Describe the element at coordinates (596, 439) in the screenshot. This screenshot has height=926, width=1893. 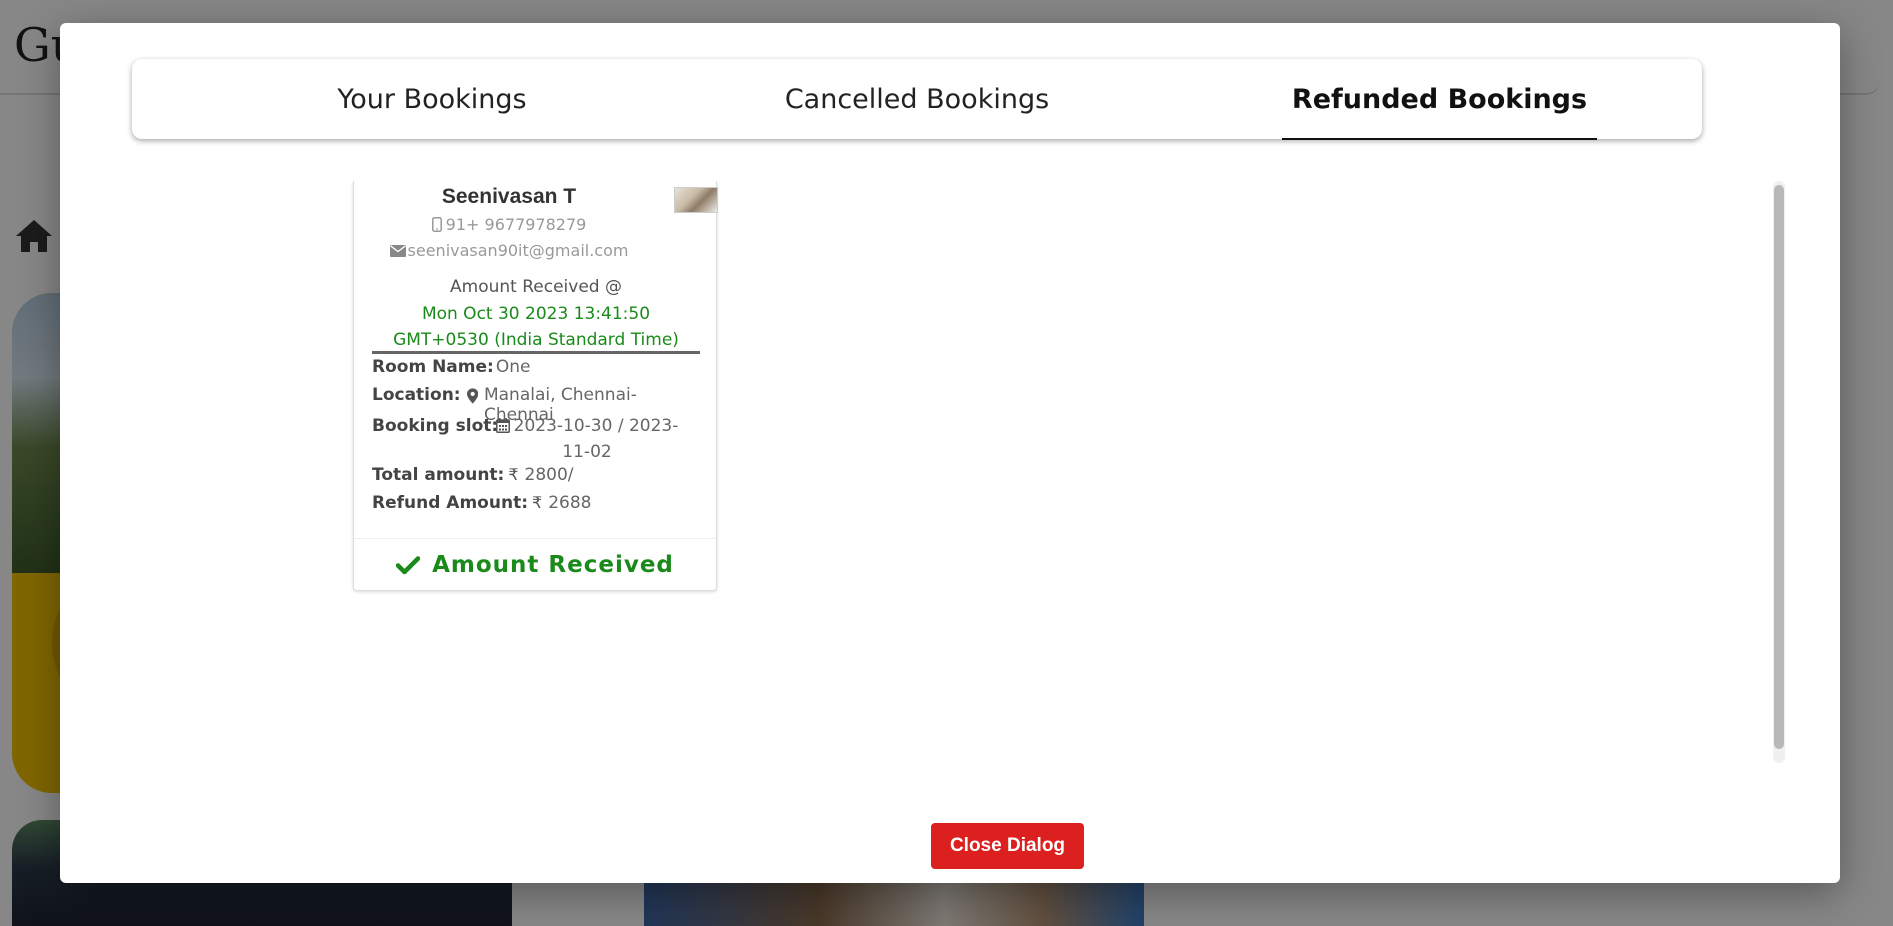
I see `booking-slot-dates: 2023-10-30 / 2023-11-02` at that location.